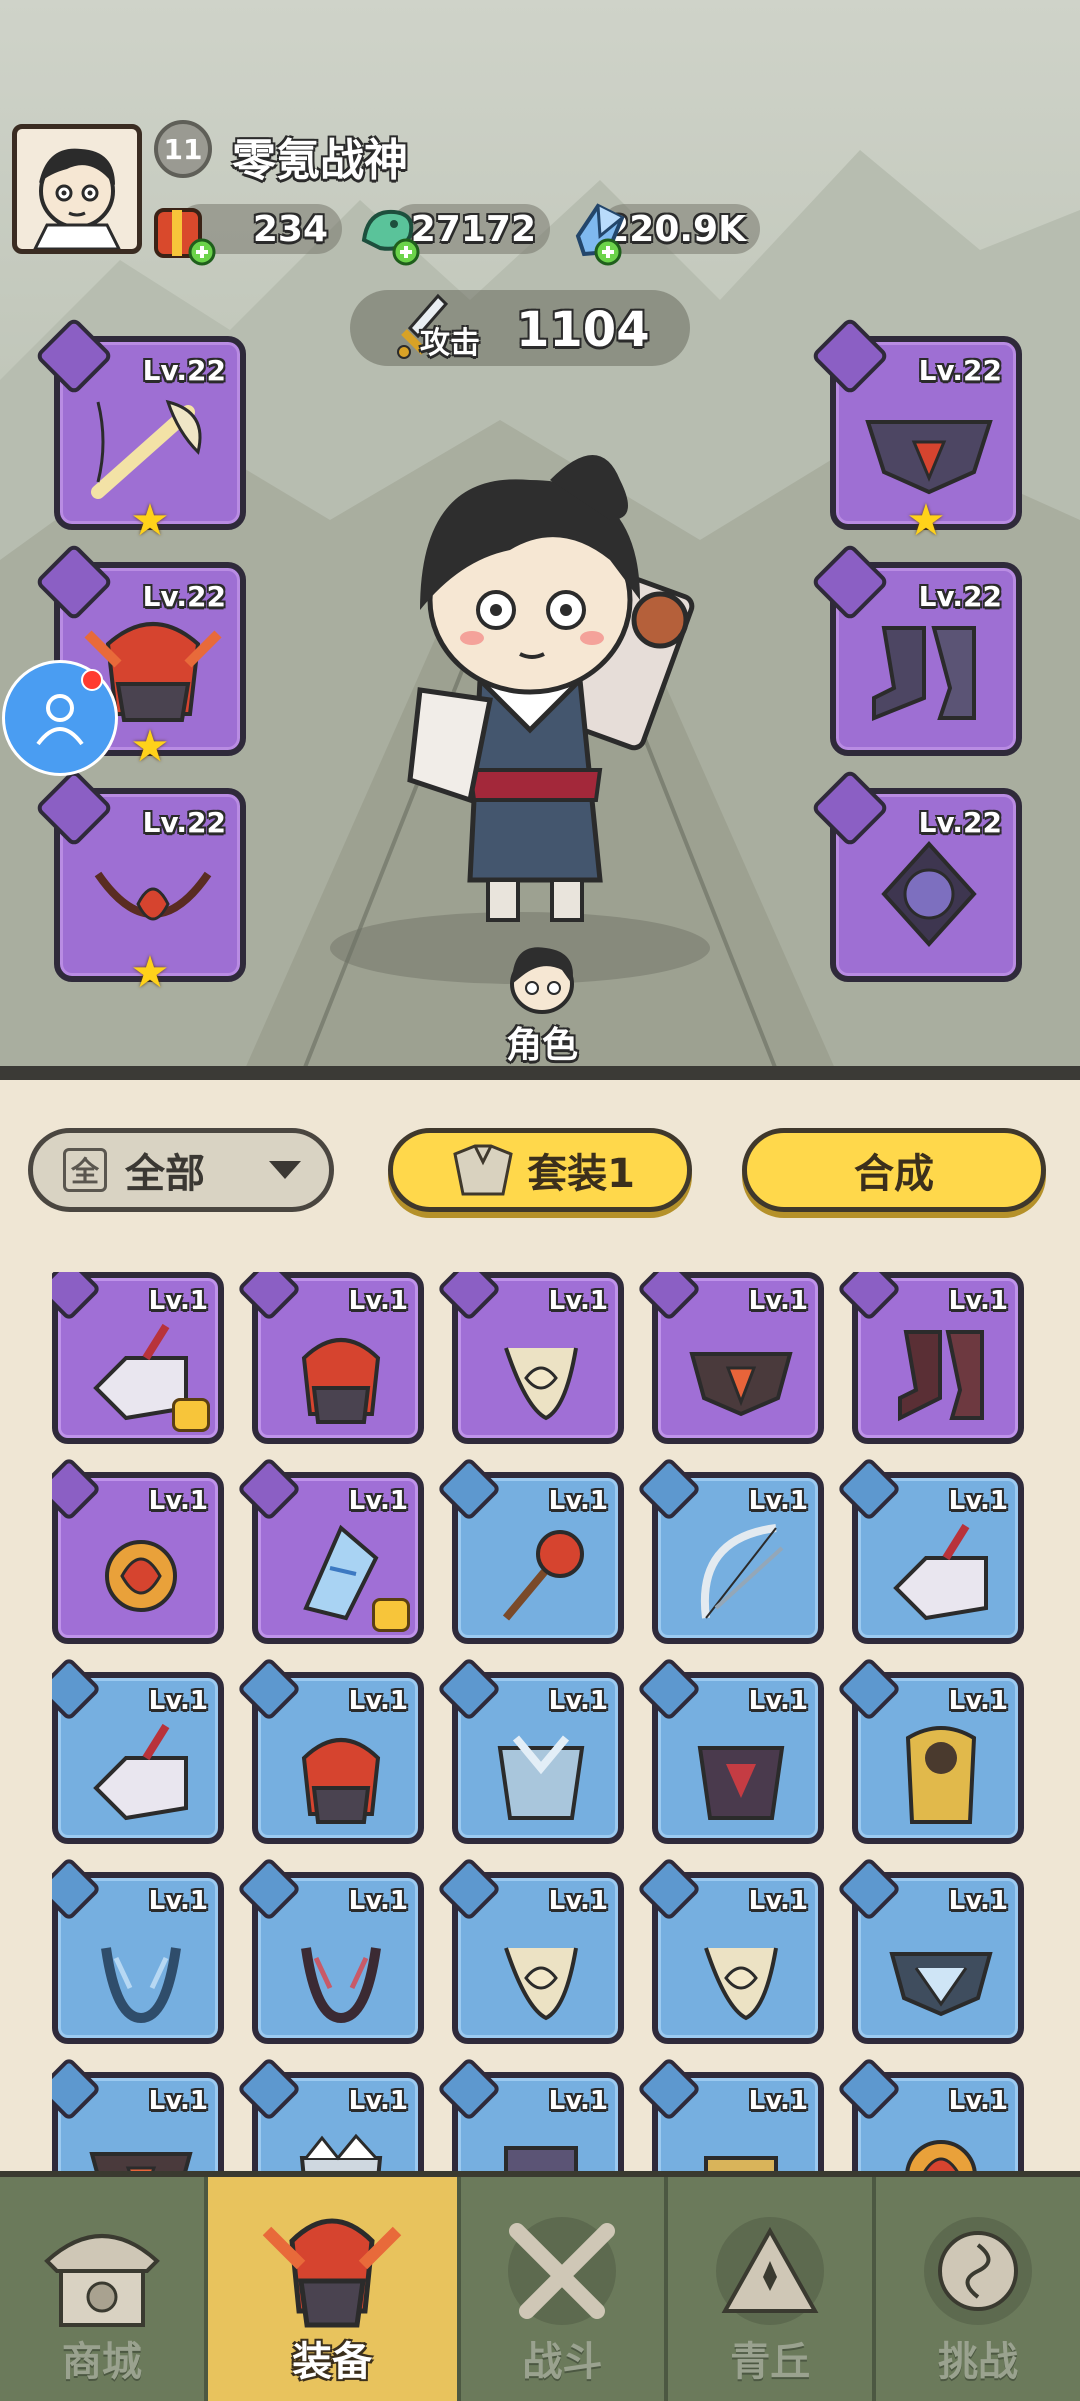  I want to click on set-badge-icon, so click(191, 1415).